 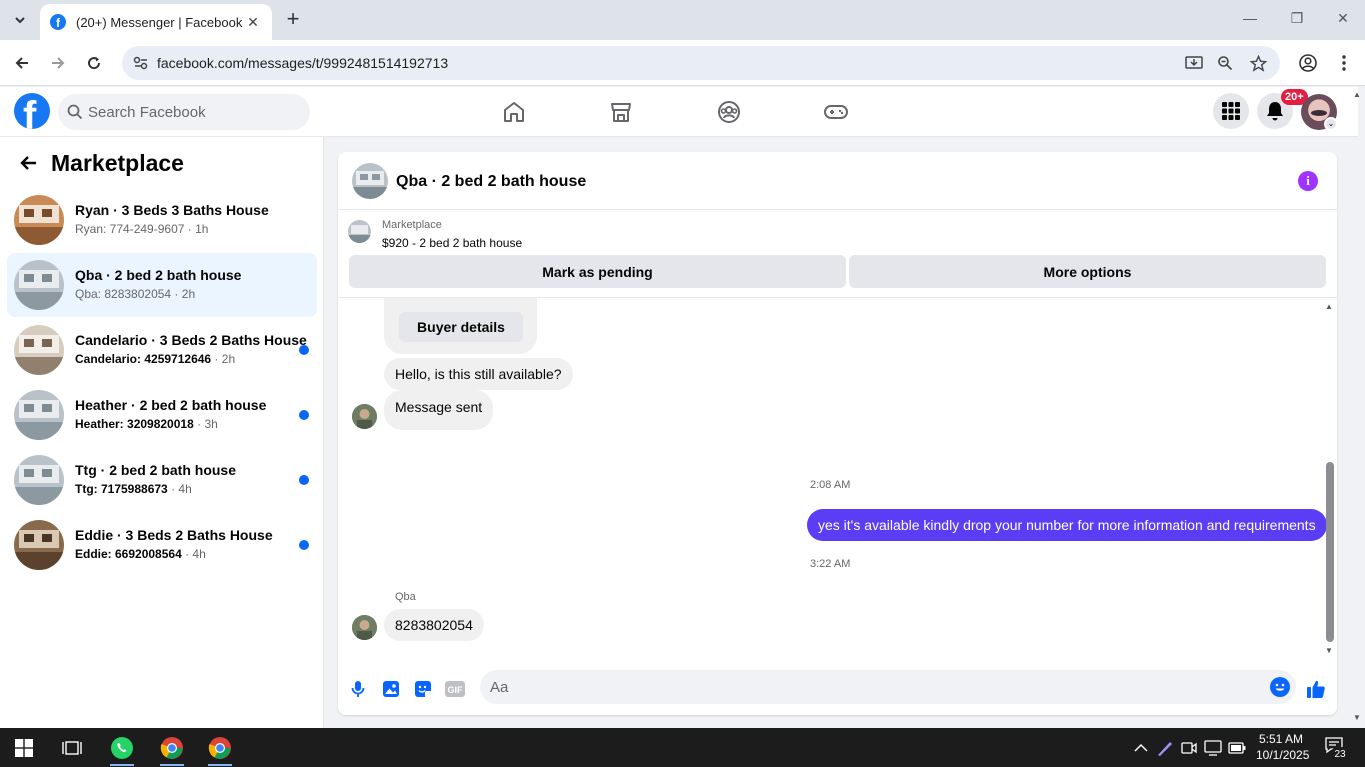 What do you see at coordinates (621, 112) in the screenshot?
I see `marketplace-icon` at bounding box center [621, 112].